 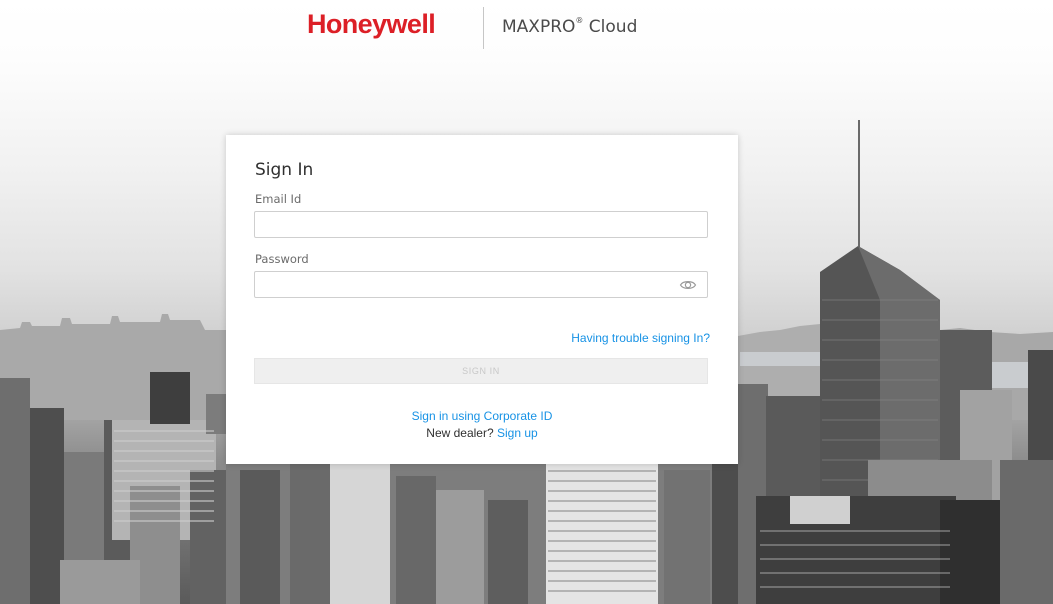 What do you see at coordinates (282, 259) in the screenshot?
I see `password-label: Password` at bounding box center [282, 259].